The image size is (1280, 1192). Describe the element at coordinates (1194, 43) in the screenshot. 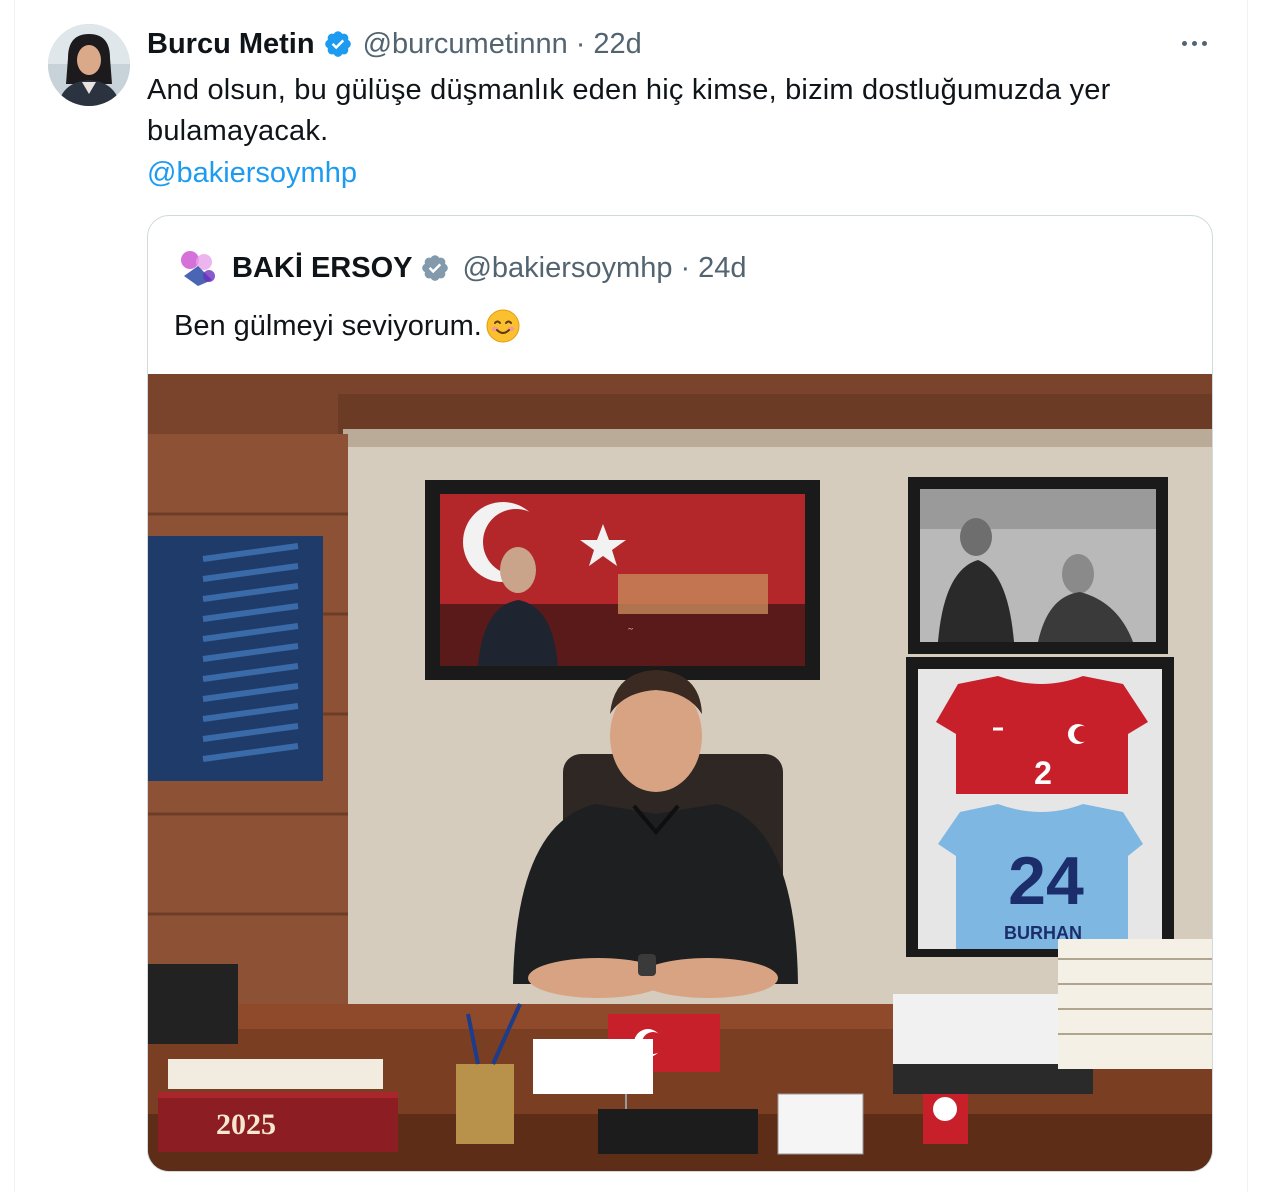

I see `more-options-icon` at that location.